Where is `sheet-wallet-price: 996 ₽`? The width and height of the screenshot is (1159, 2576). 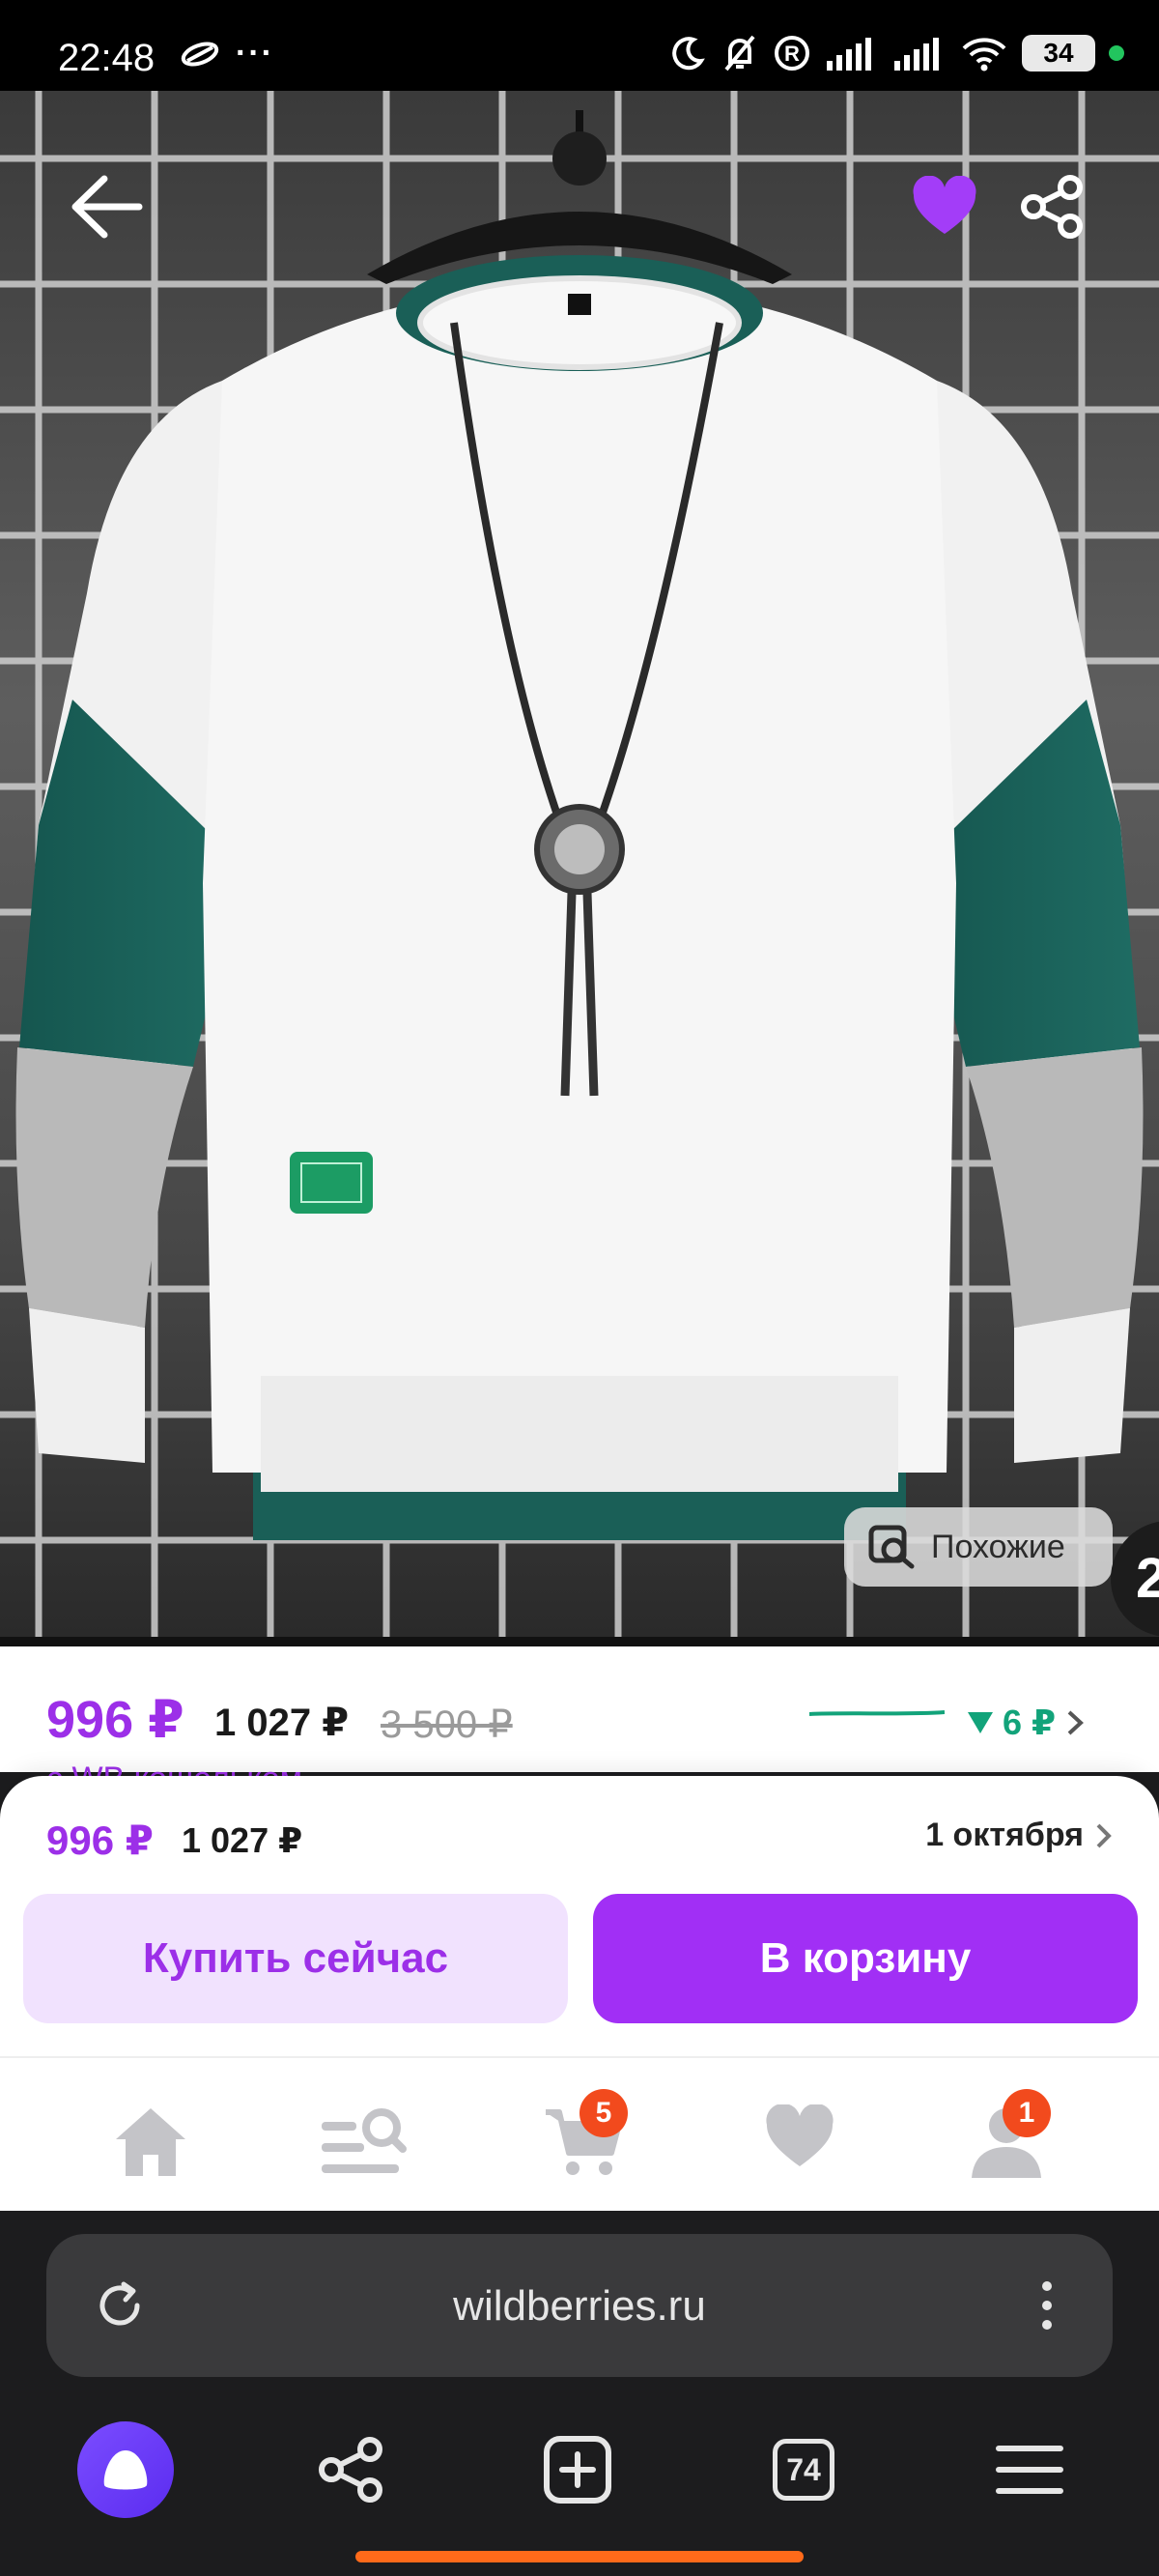
sheet-wallet-price: 996 ₽ is located at coordinates (100, 1841).